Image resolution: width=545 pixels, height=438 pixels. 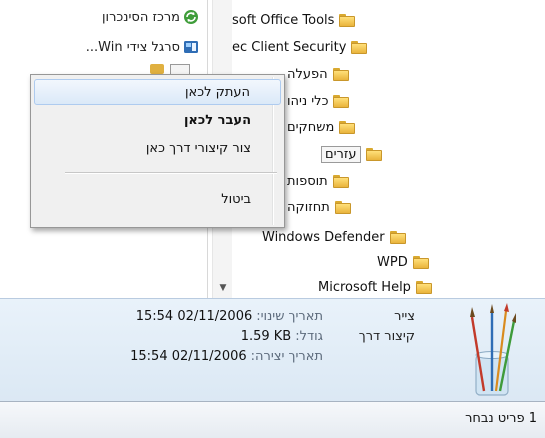 I want to click on size-label: גודל:, so click(x=309, y=336).